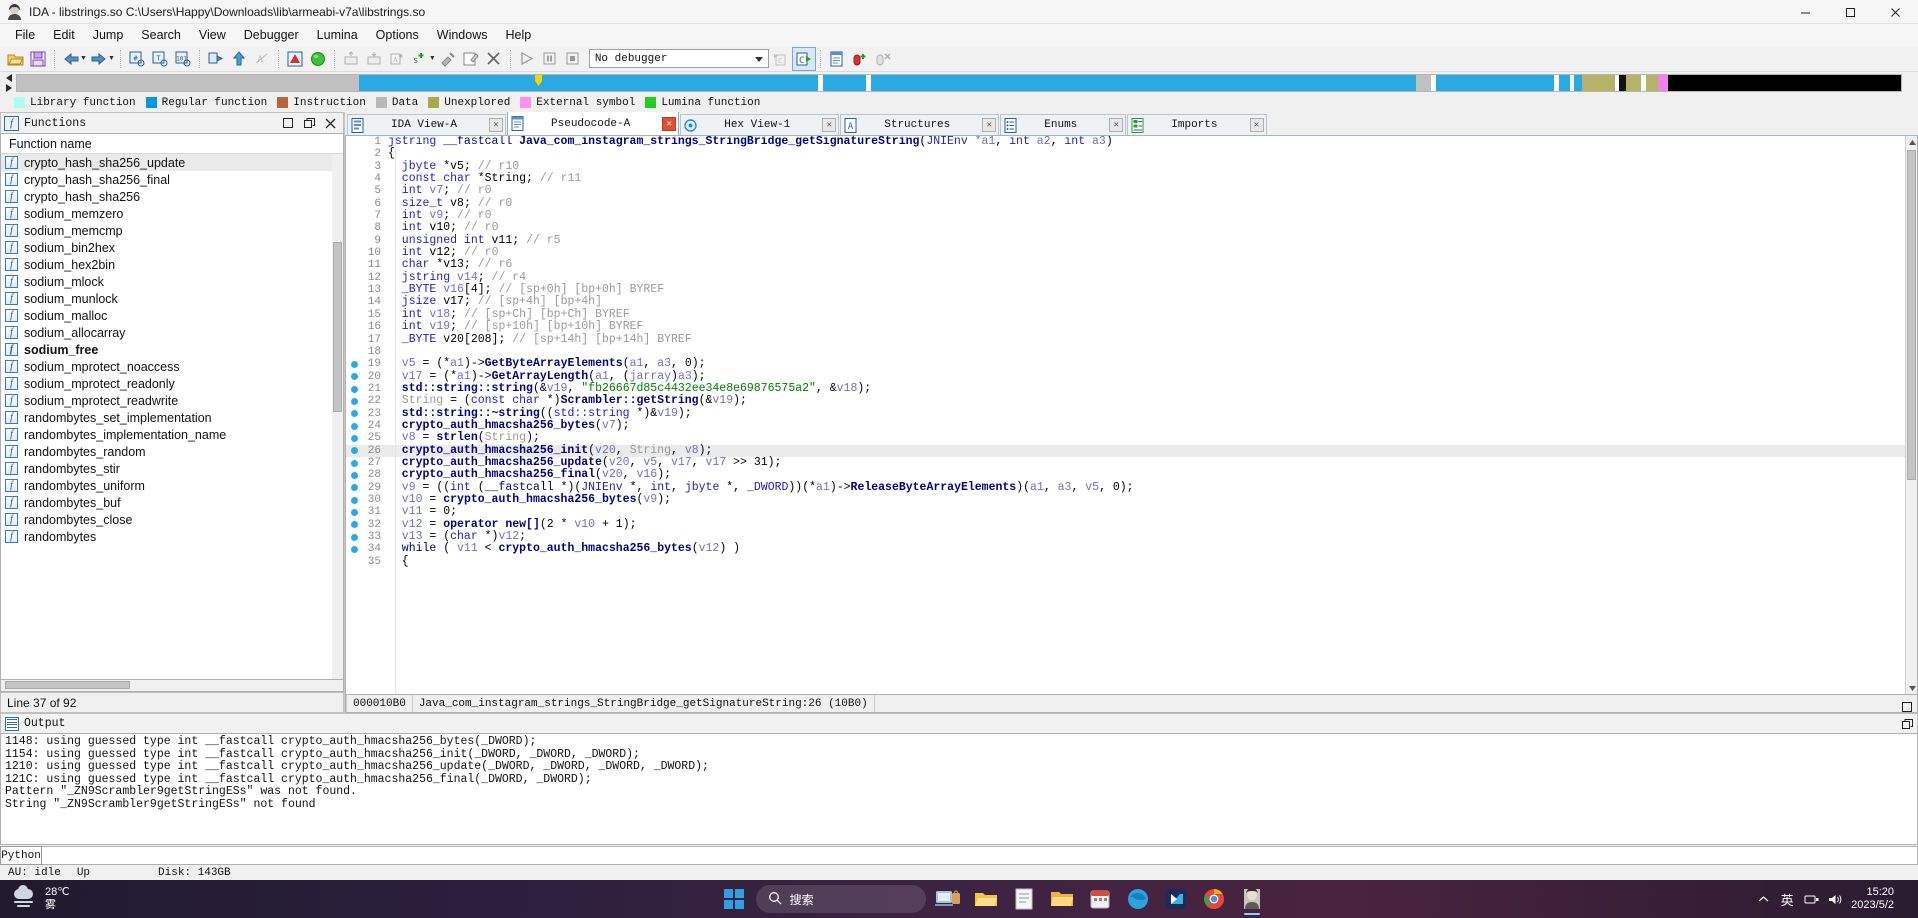 This screenshot has height=918, width=1918. Describe the element at coordinates (172, 264) in the screenshot. I see `function-list-item: f sodium_hex2bin` at that location.